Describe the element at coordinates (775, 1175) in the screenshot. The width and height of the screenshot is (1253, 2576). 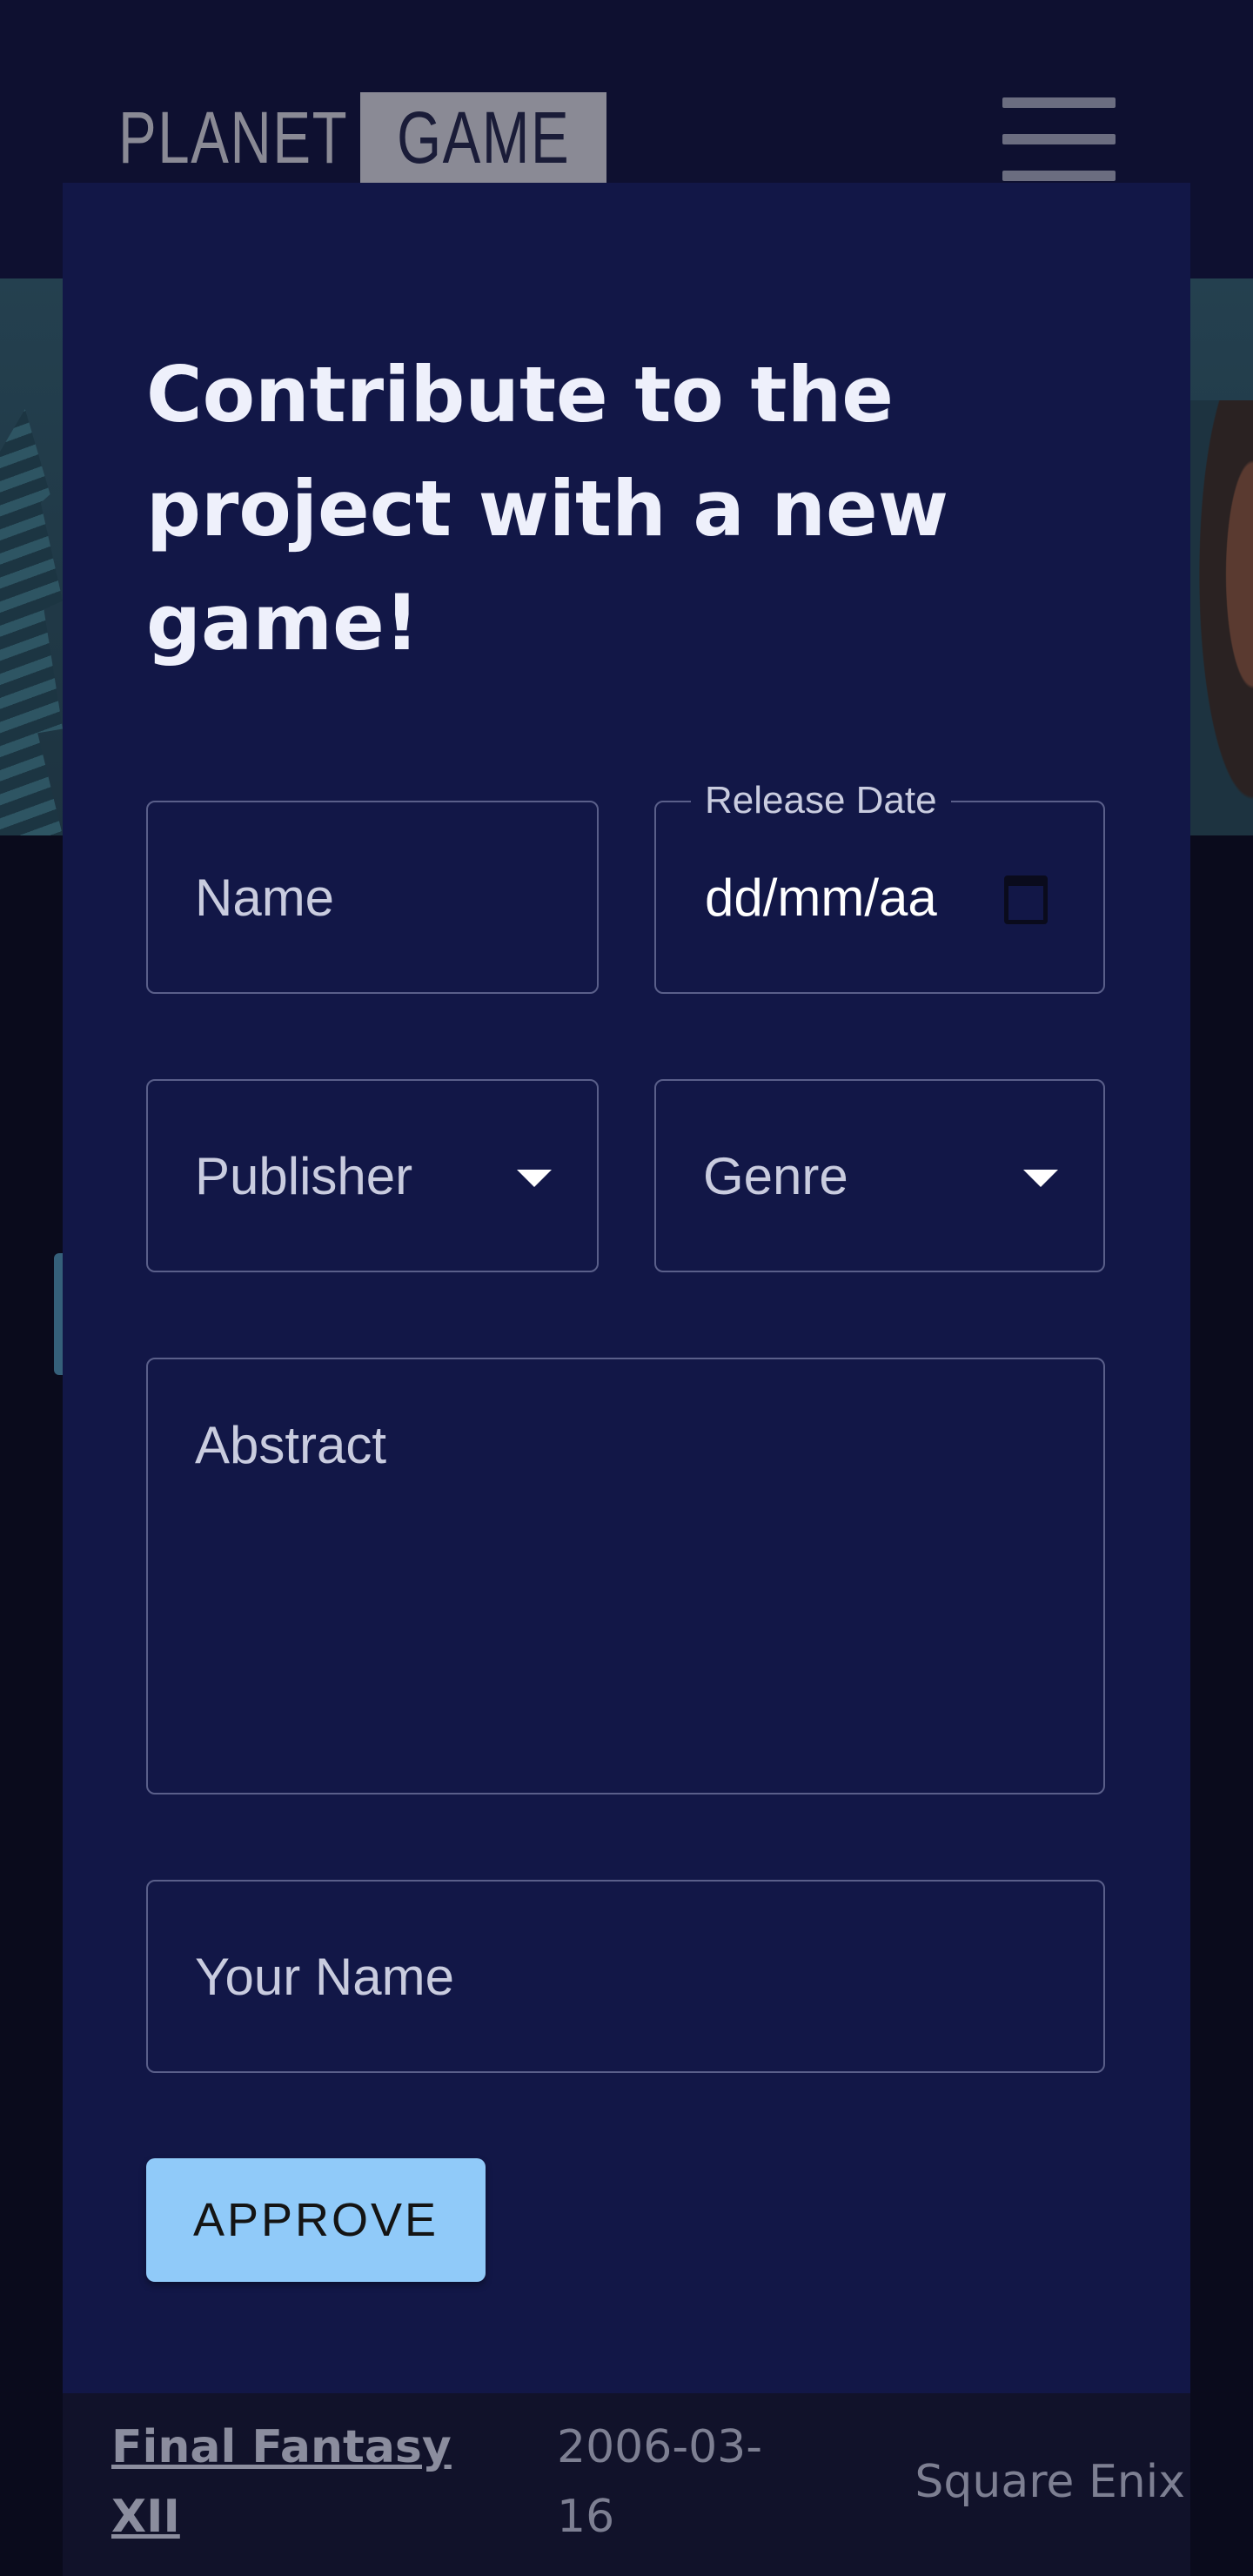
I see `genre-placeholder: Genre` at that location.